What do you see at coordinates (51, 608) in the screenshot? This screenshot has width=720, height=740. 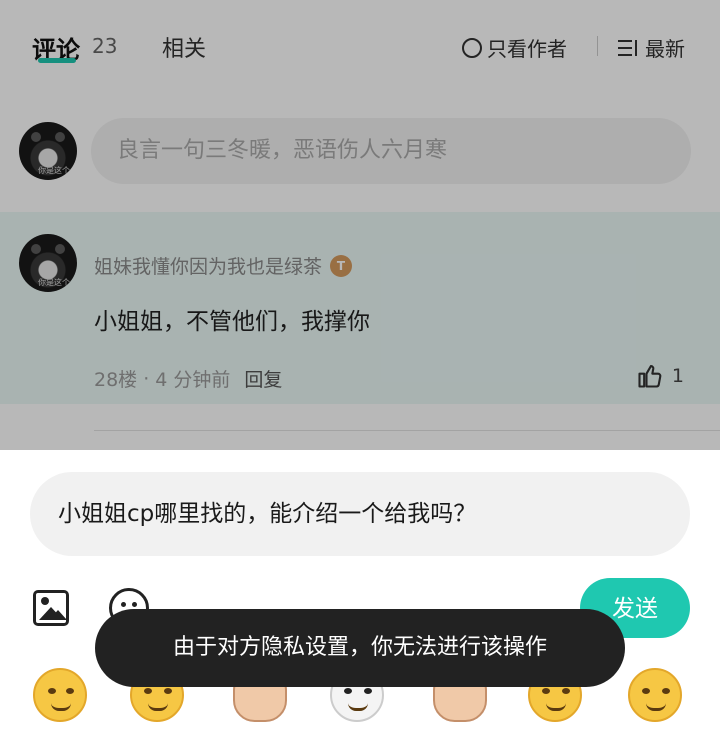 I see `image-icon` at bounding box center [51, 608].